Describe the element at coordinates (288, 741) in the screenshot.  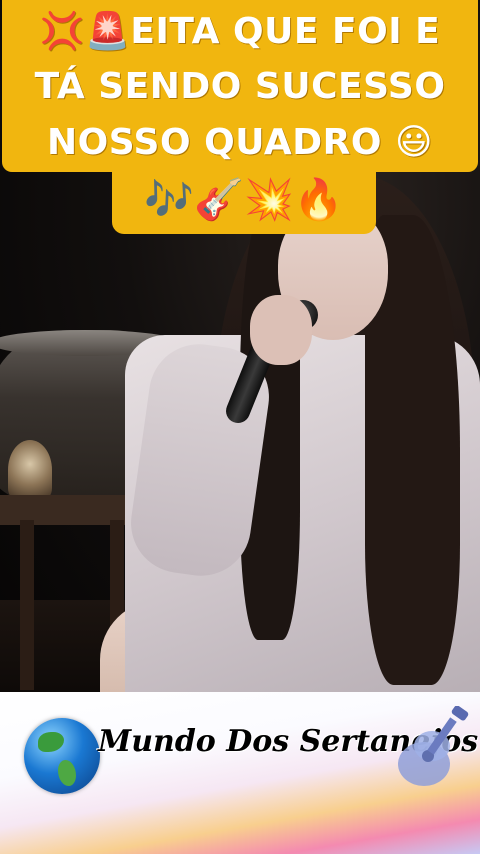
I see `brand-name: Mundo Dos Sertanejos` at that location.